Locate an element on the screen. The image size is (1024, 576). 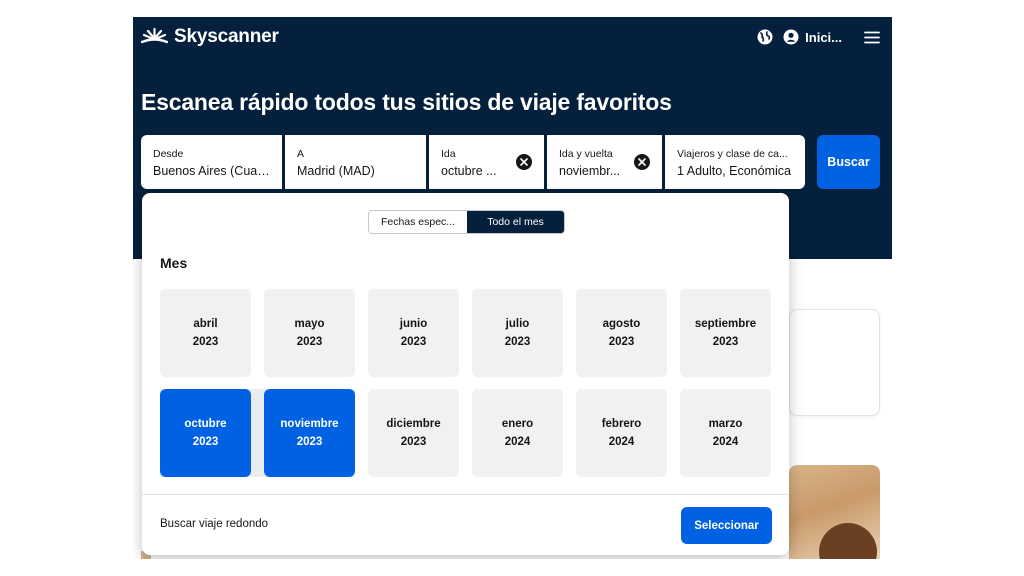
section-title: Mes is located at coordinates (174, 263).